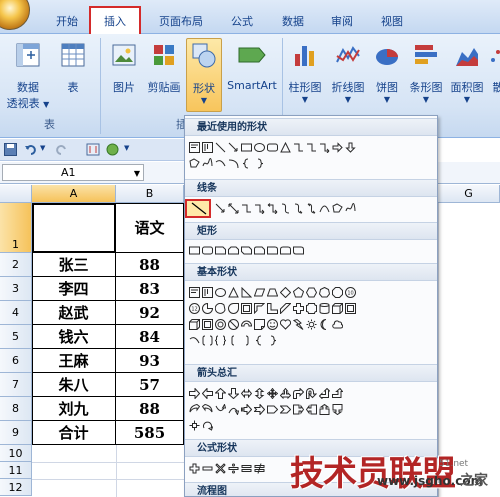  Describe the element at coordinates (246, 340) in the screenshot. I see `right-bracket-shape-icon` at that location.